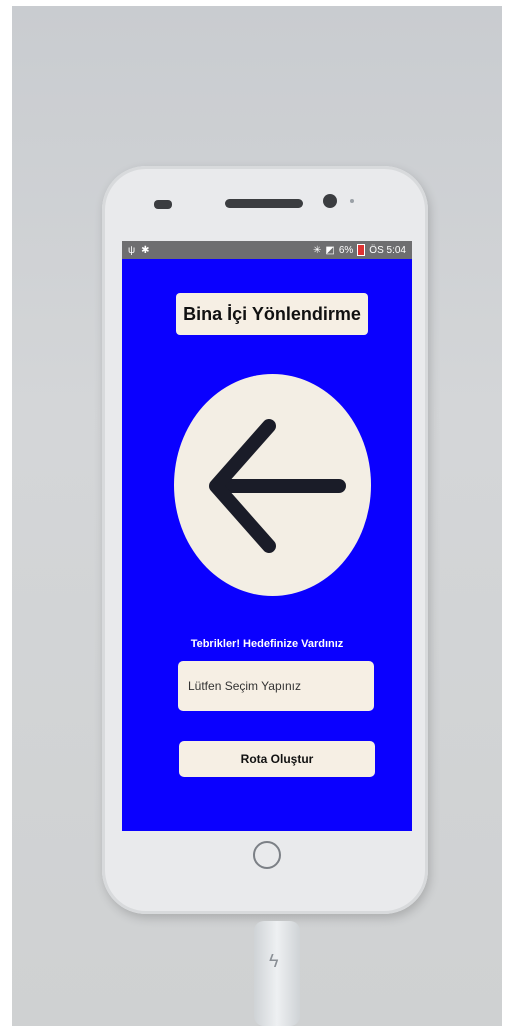  What do you see at coordinates (267, 855) in the screenshot?
I see `home-button` at bounding box center [267, 855].